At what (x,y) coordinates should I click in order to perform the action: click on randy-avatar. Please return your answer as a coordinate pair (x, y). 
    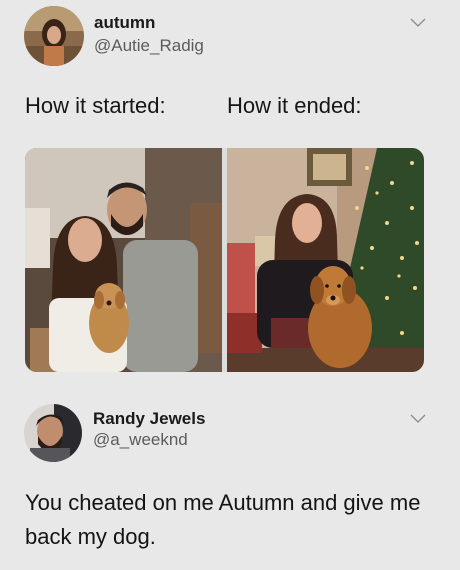
    Looking at the image, I should click on (53, 433).